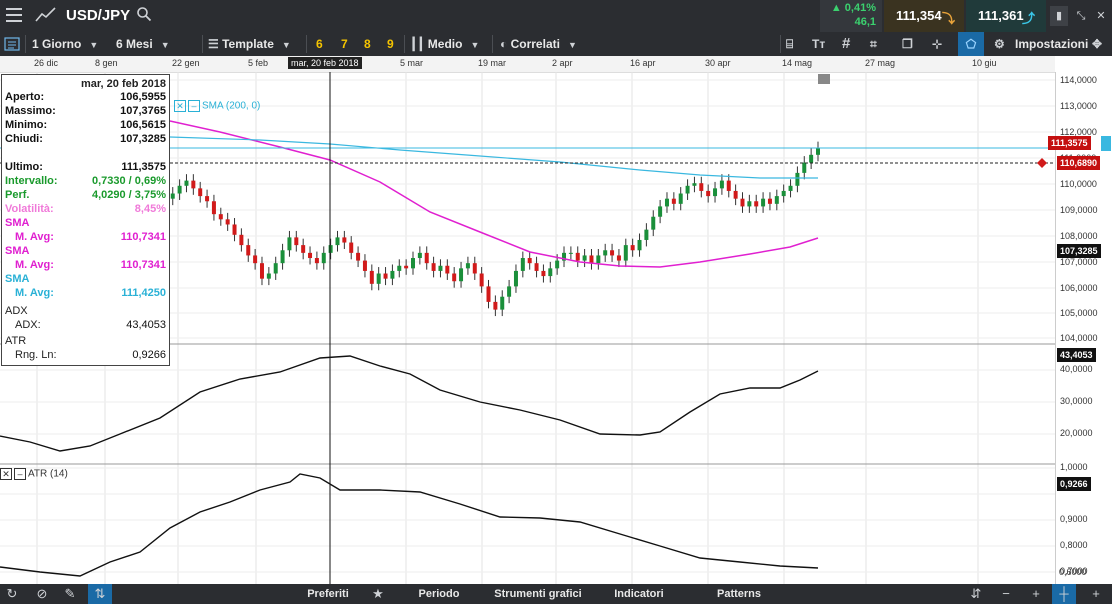 This screenshot has height=604, width=1112. Describe the element at coordinates (789, 44) in the screenshot. I see `zoom-icon: ⌸` at that location.